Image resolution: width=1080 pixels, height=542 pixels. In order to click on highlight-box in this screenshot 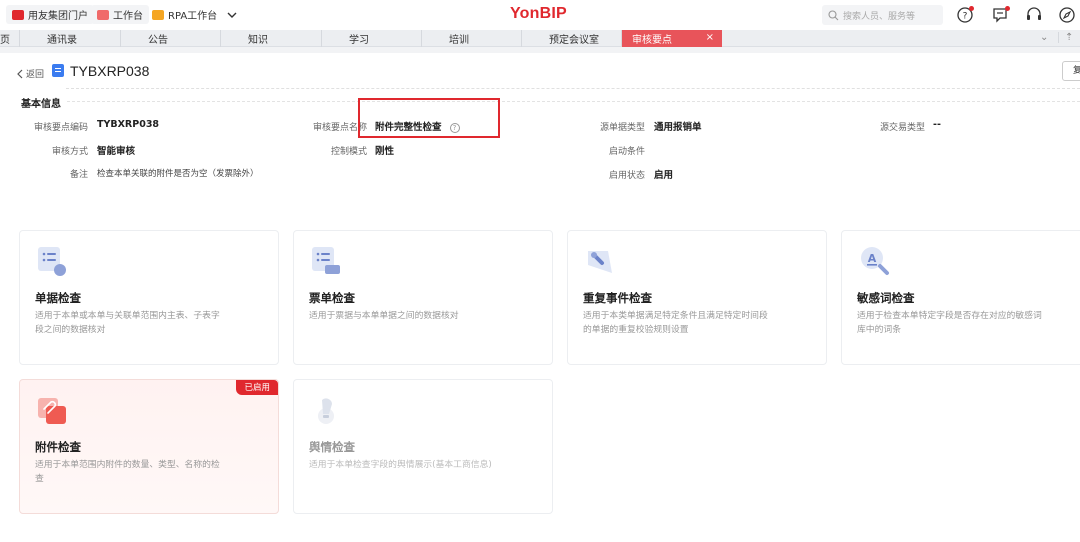, I will do `click(429, 118)`.